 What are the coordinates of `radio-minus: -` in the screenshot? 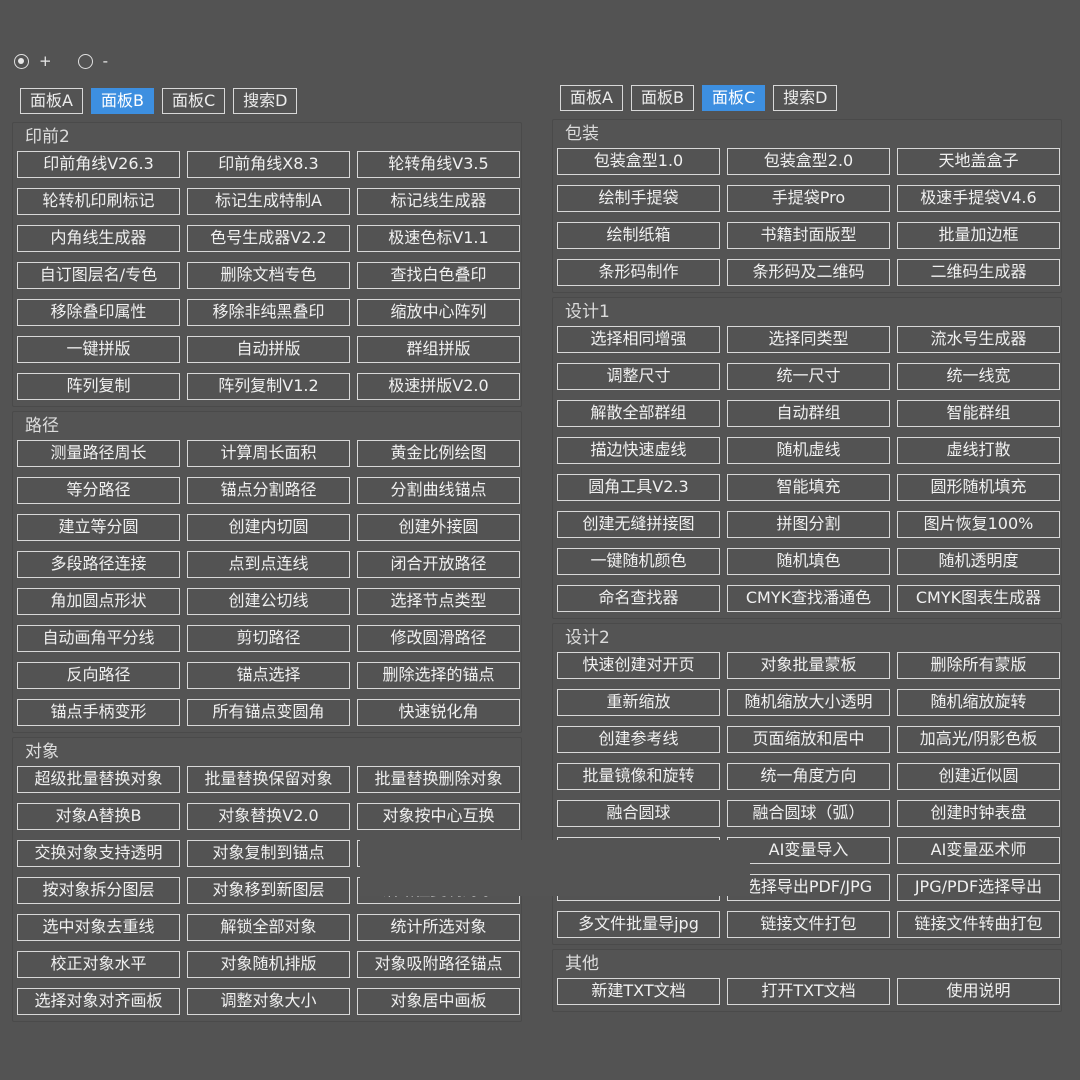 It's located at (92, 61).